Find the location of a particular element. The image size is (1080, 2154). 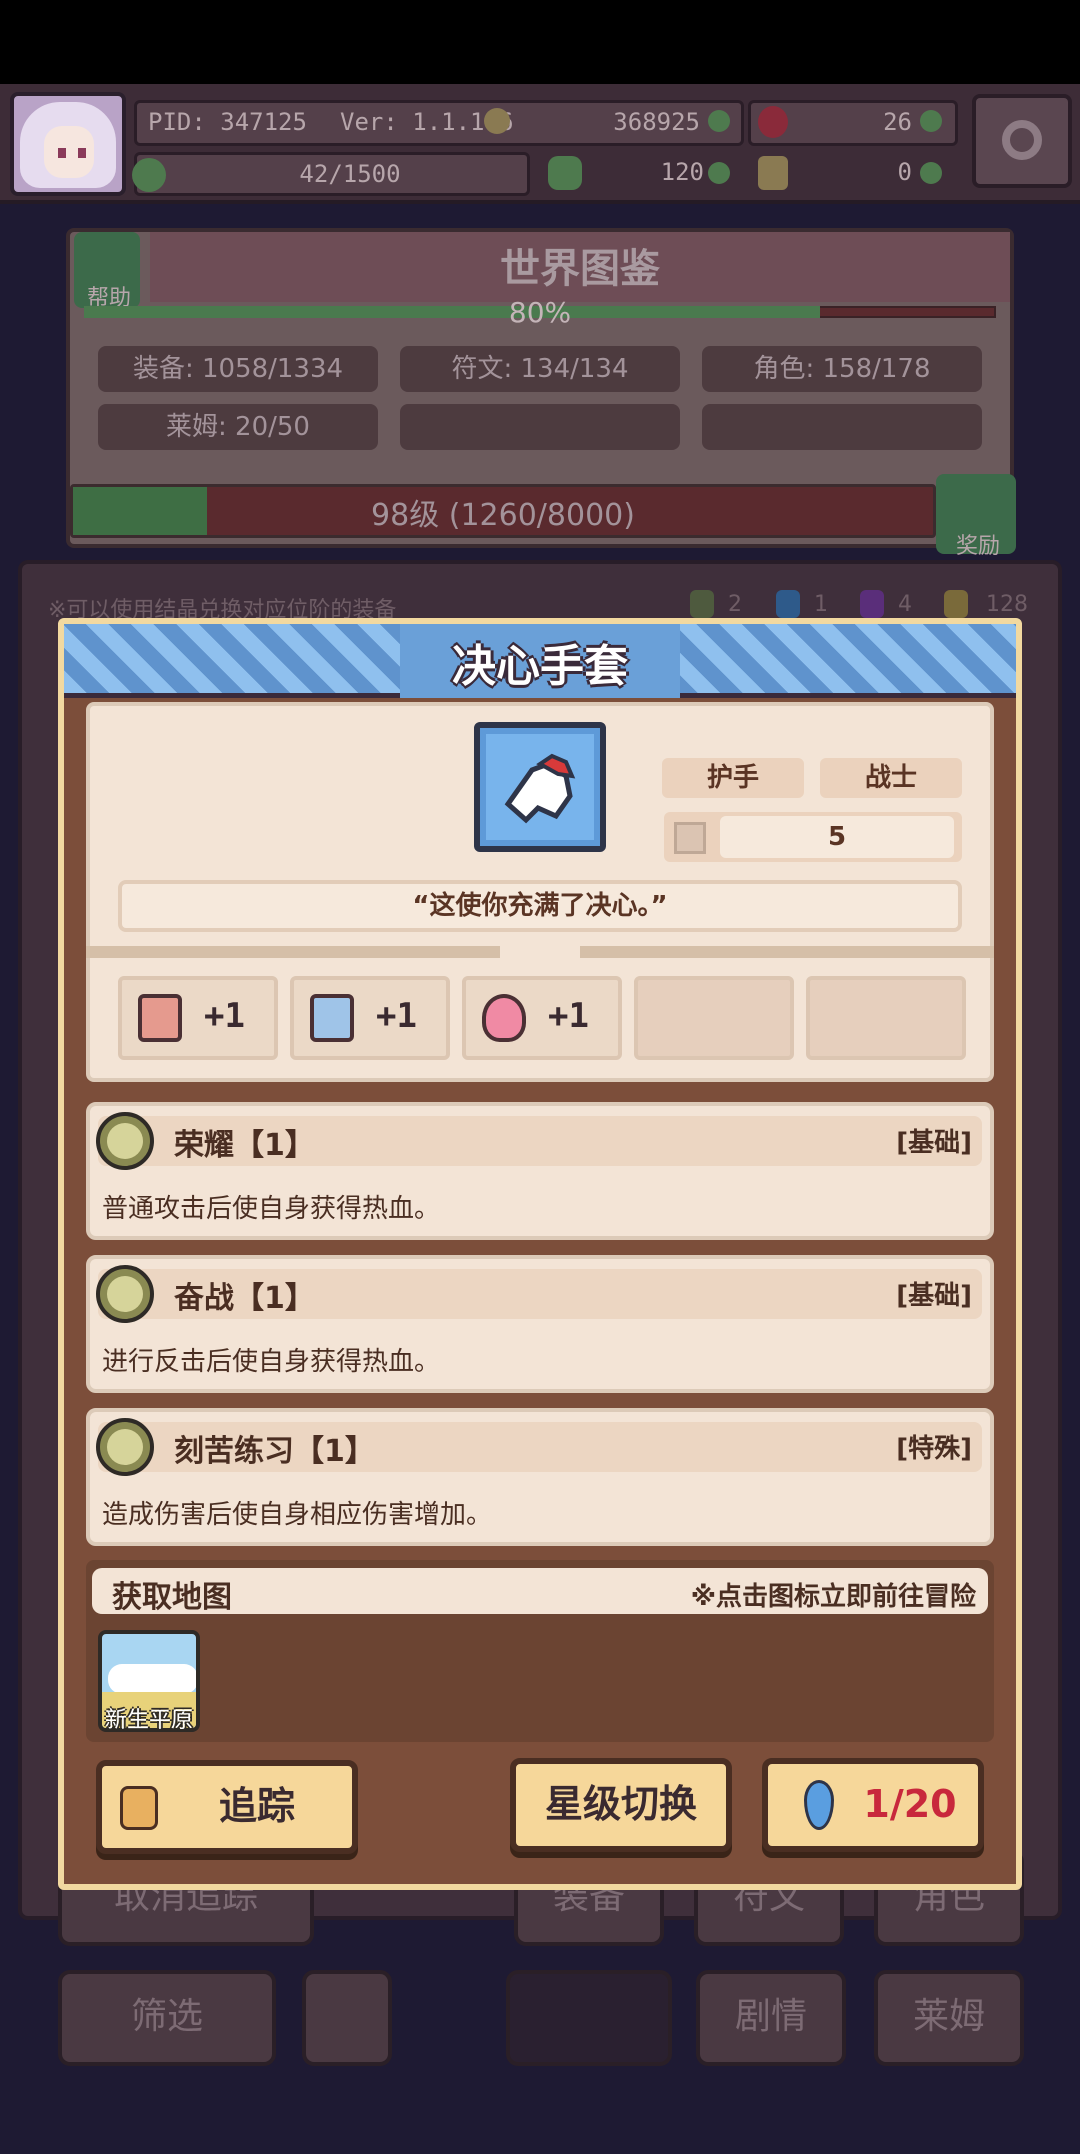

map-title: 获取地图 is located at coordinates (172, 1597).